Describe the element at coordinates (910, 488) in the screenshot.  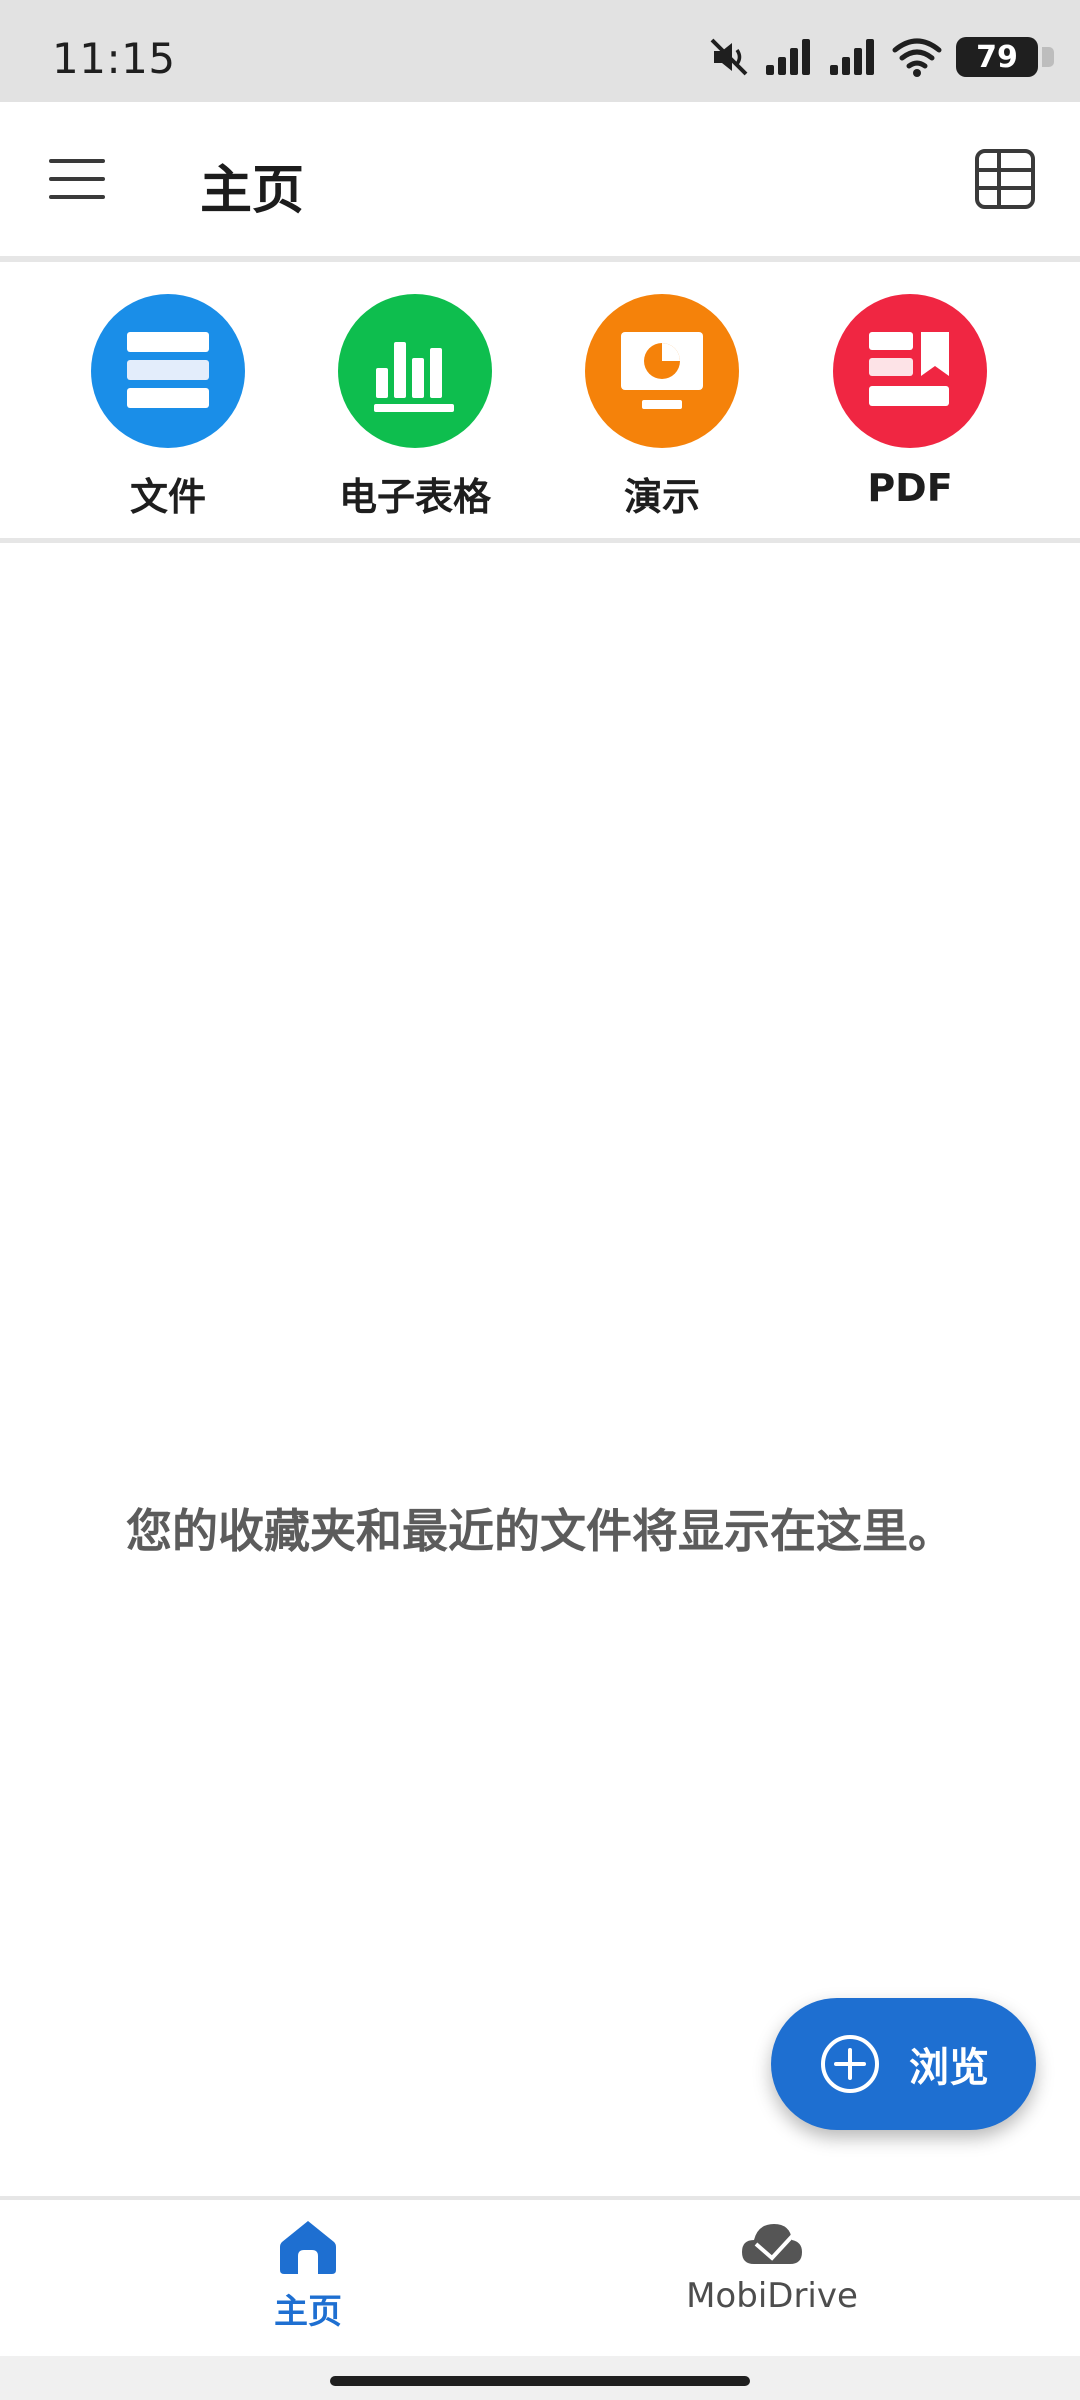
I see `quick-create-label: PDF` at that location.